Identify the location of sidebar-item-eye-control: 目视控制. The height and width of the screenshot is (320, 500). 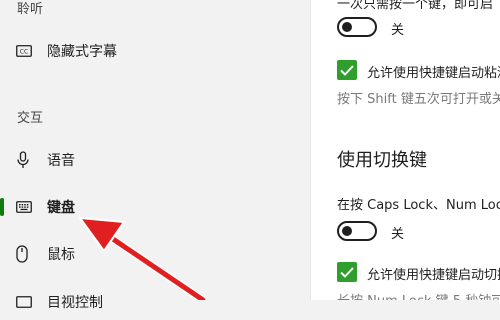
(155, 302).